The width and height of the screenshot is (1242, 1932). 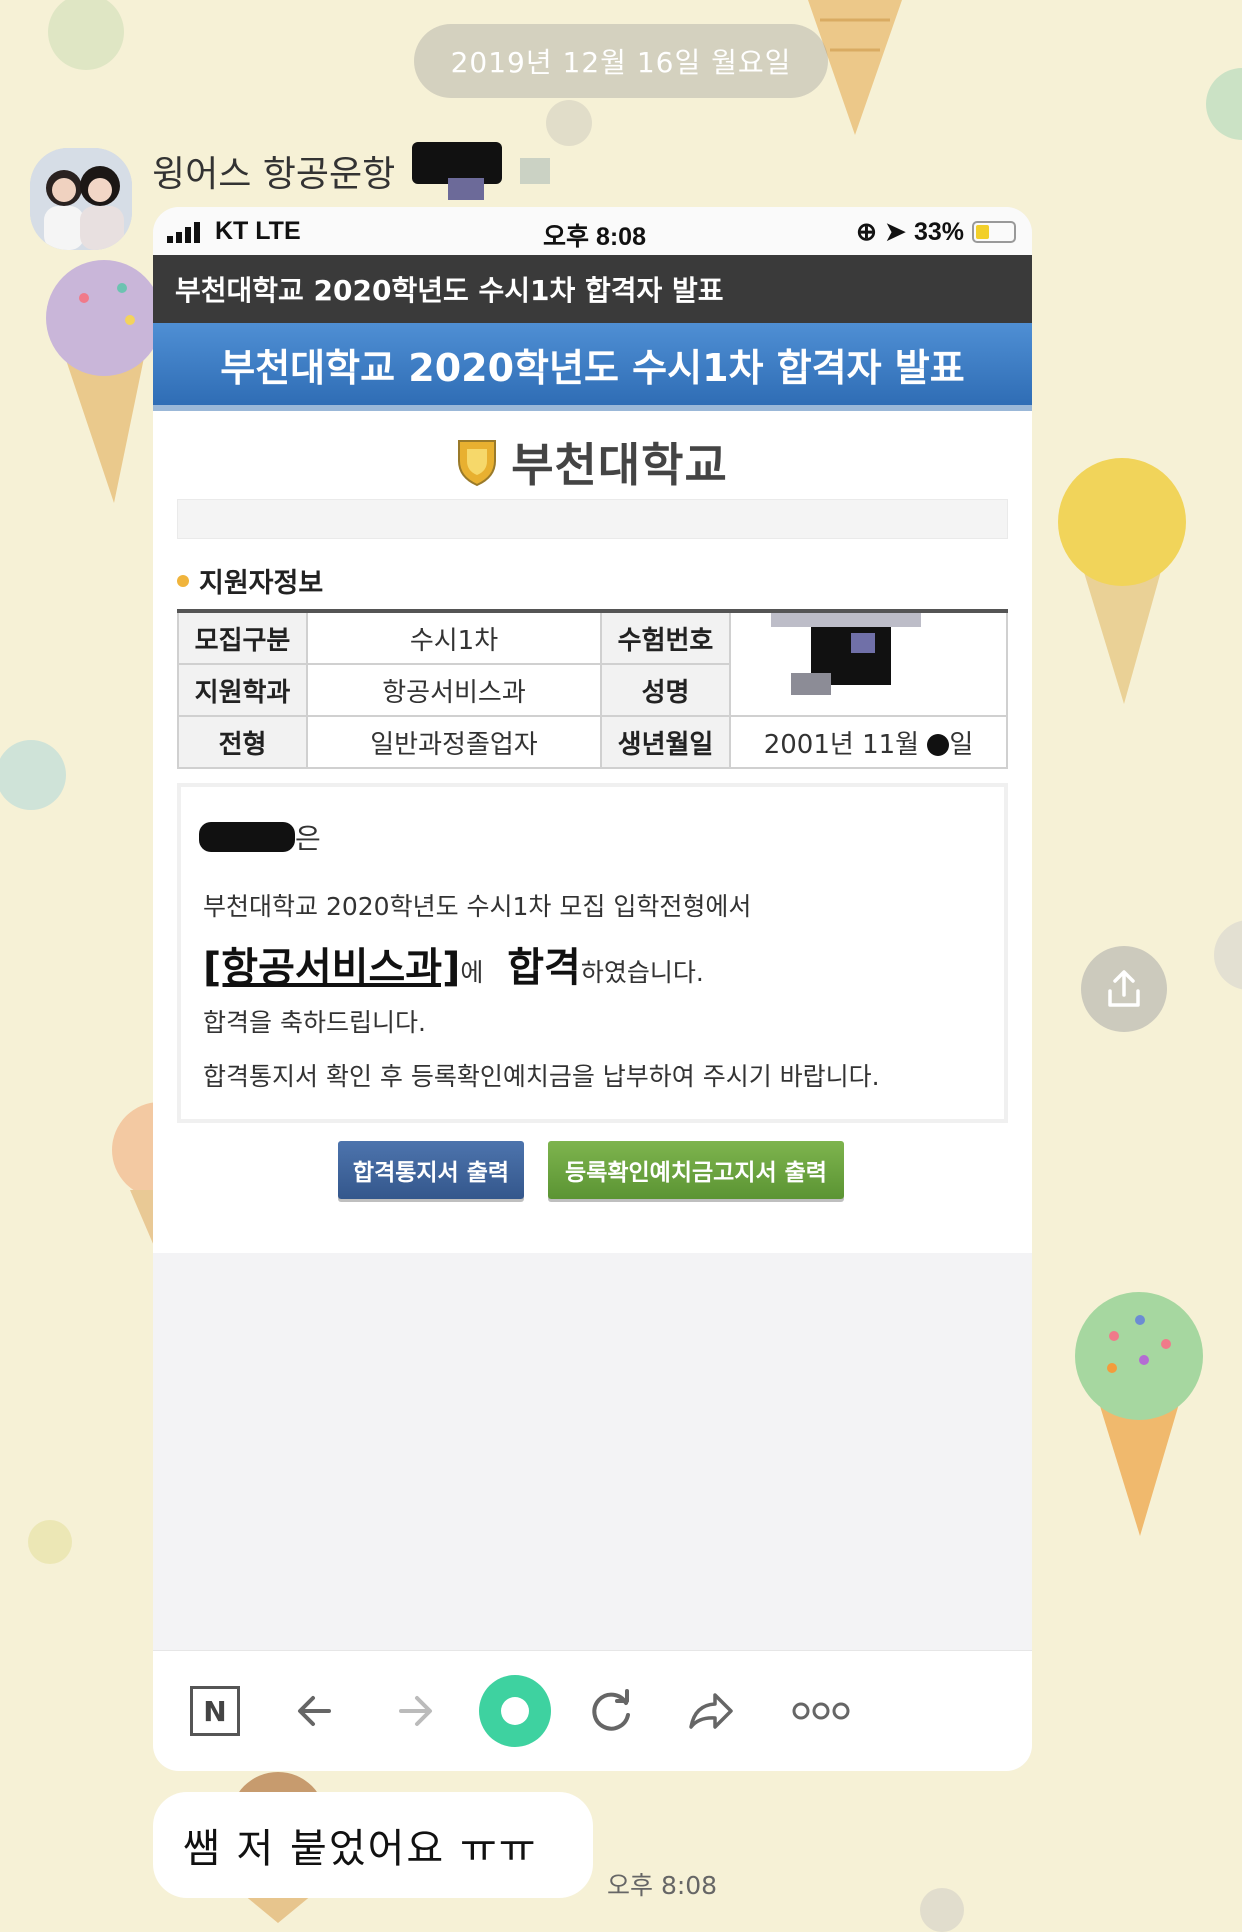 I want to click on dept-particle: 에, so click(x=472, y=972).